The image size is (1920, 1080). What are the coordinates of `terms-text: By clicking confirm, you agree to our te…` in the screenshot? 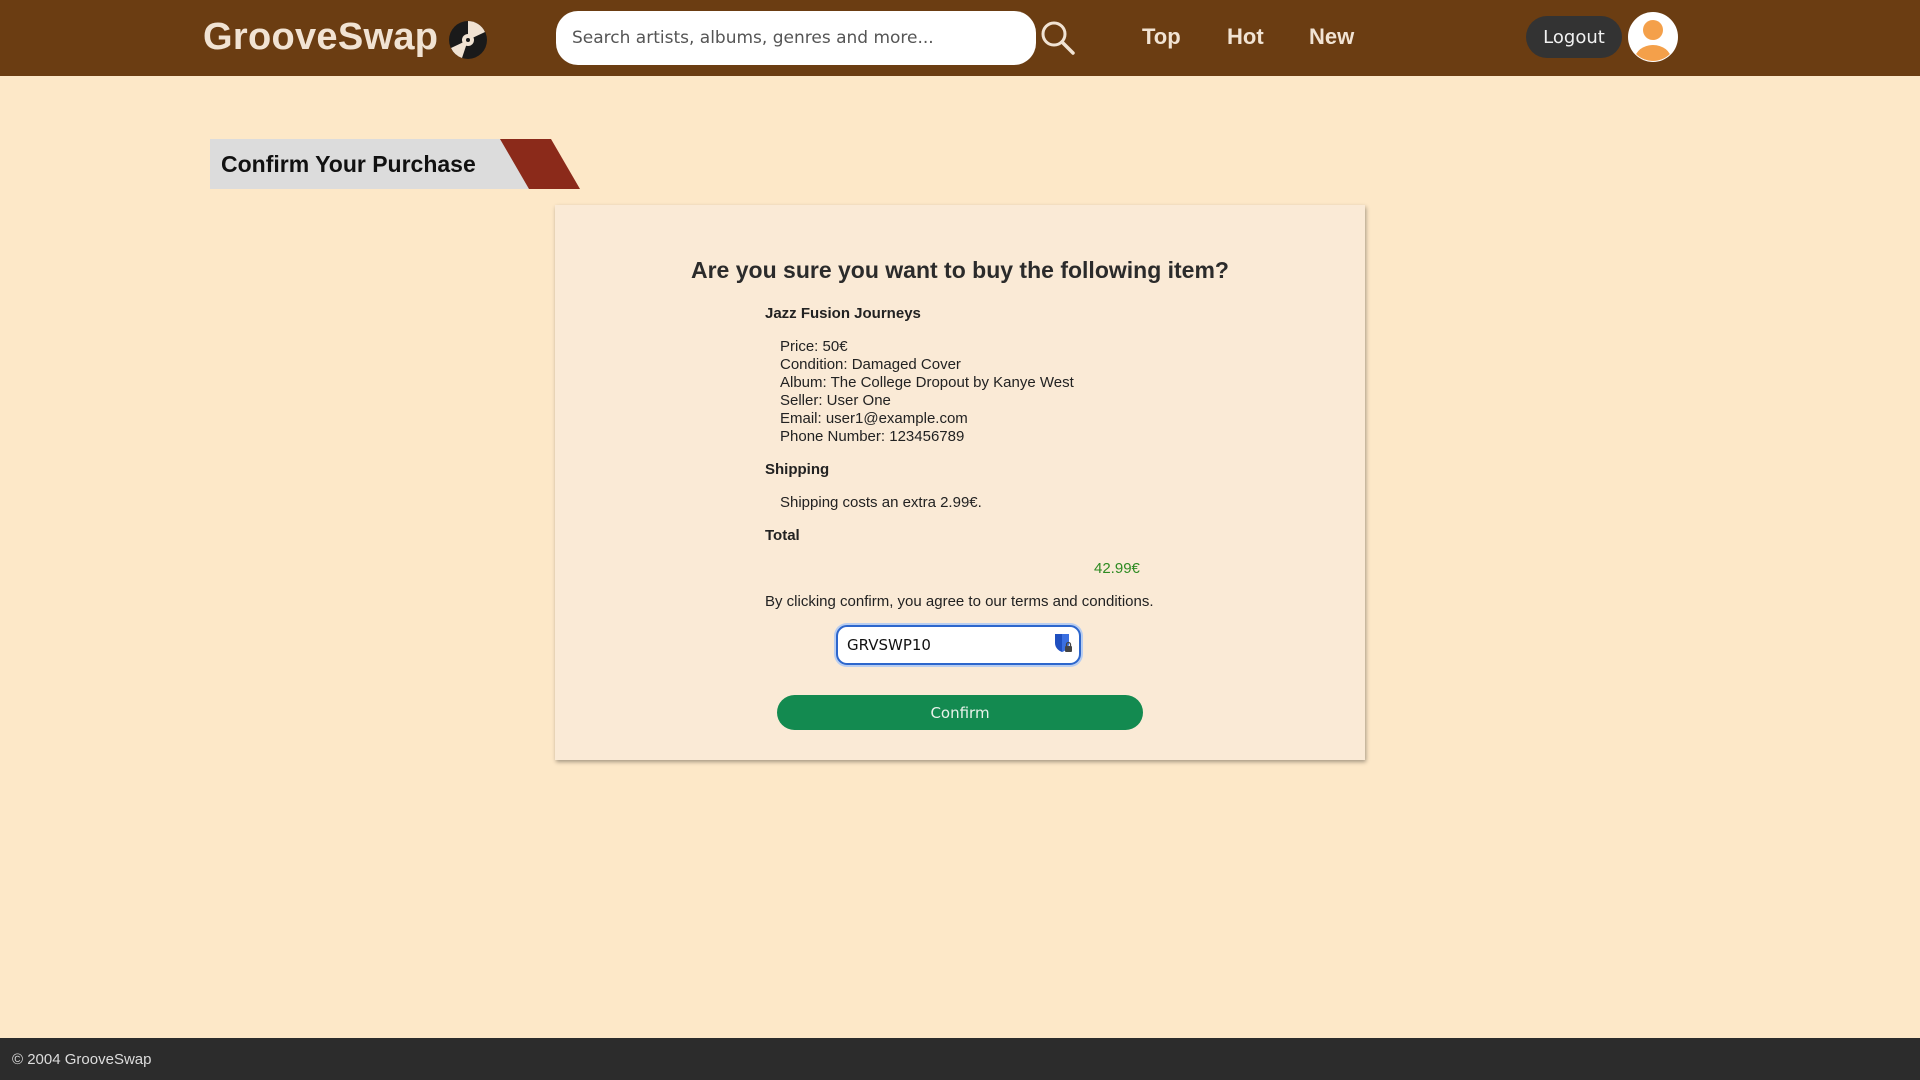 It's located at (959, 601).